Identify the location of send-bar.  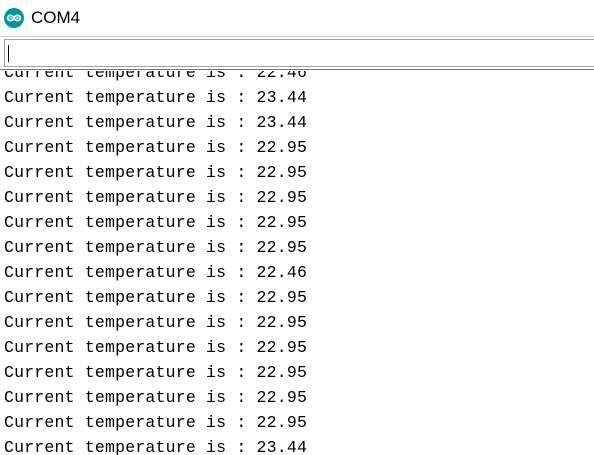
(297, 53).